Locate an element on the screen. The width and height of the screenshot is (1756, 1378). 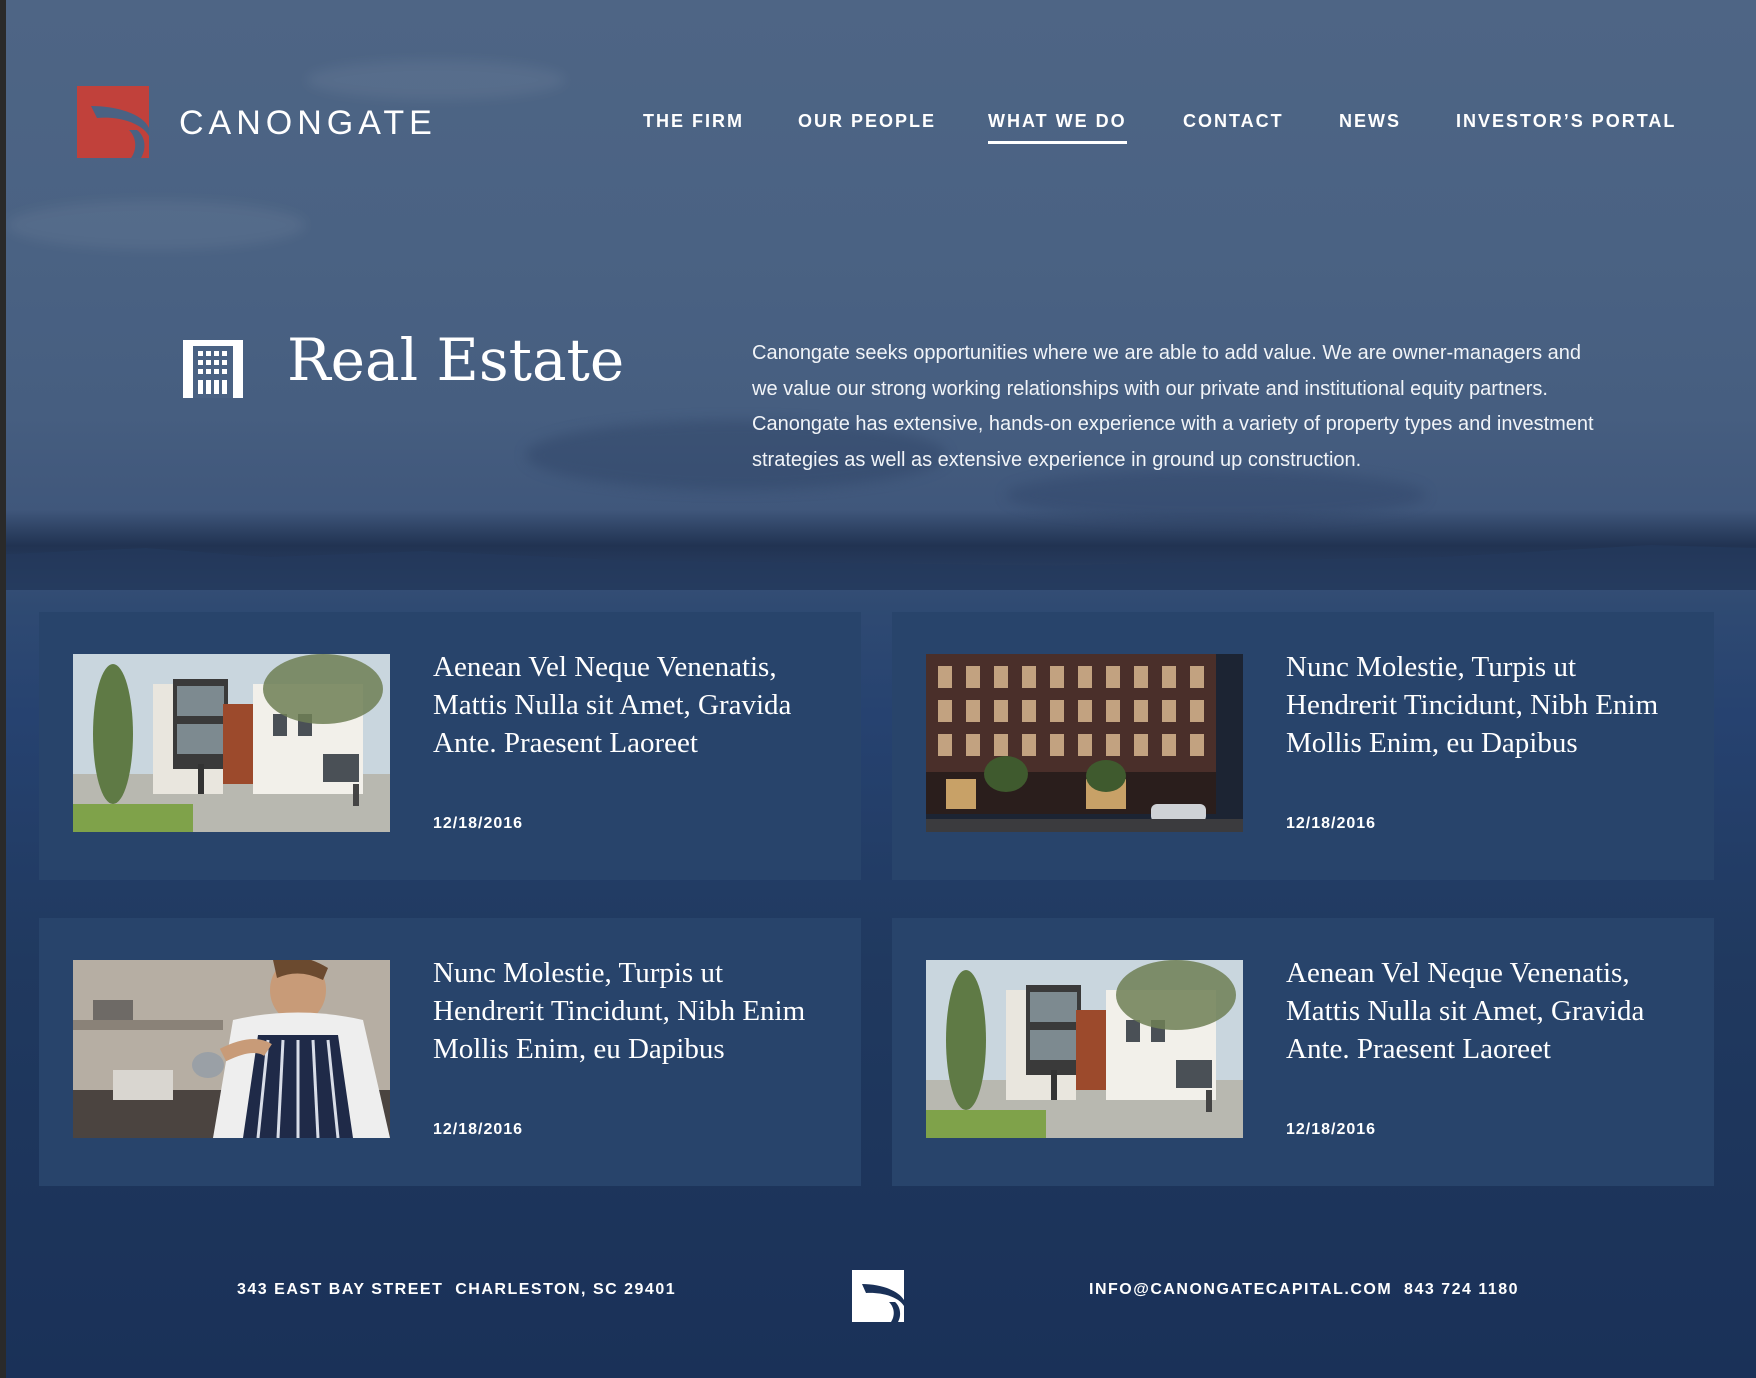
footer-address: 343 EAST BAY STREET CHARLESTON, SC 29401 is located at coordinates (457, 1289).